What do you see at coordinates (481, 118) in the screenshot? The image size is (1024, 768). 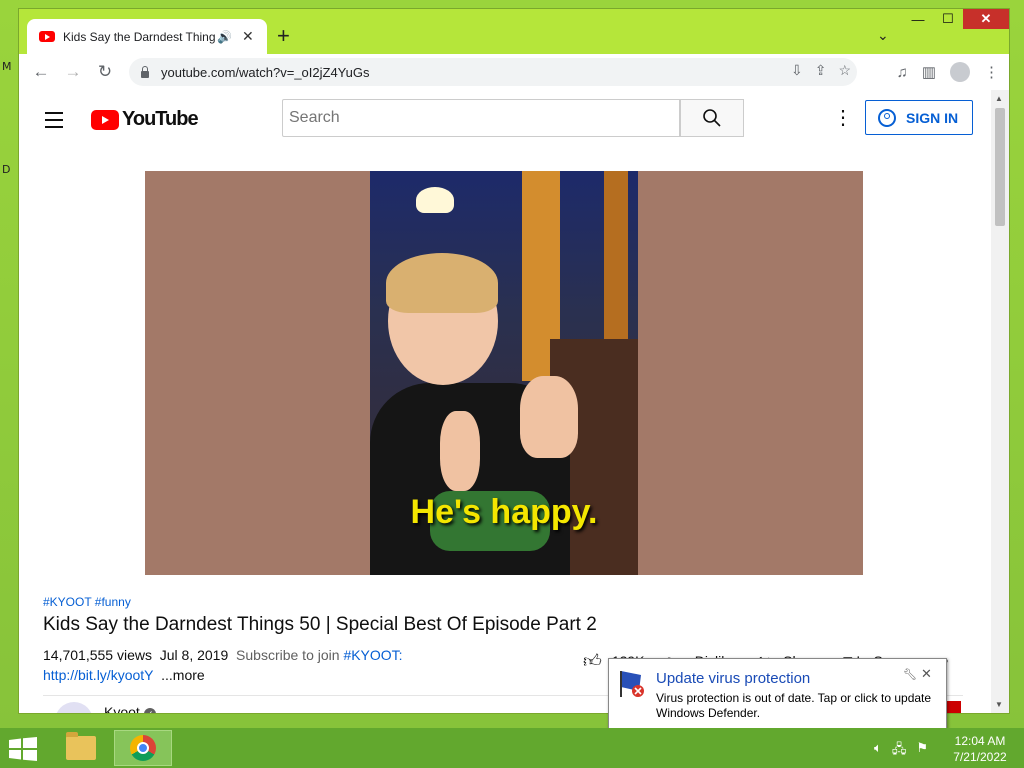 I see `search-input` at bounding box center [481, 118].